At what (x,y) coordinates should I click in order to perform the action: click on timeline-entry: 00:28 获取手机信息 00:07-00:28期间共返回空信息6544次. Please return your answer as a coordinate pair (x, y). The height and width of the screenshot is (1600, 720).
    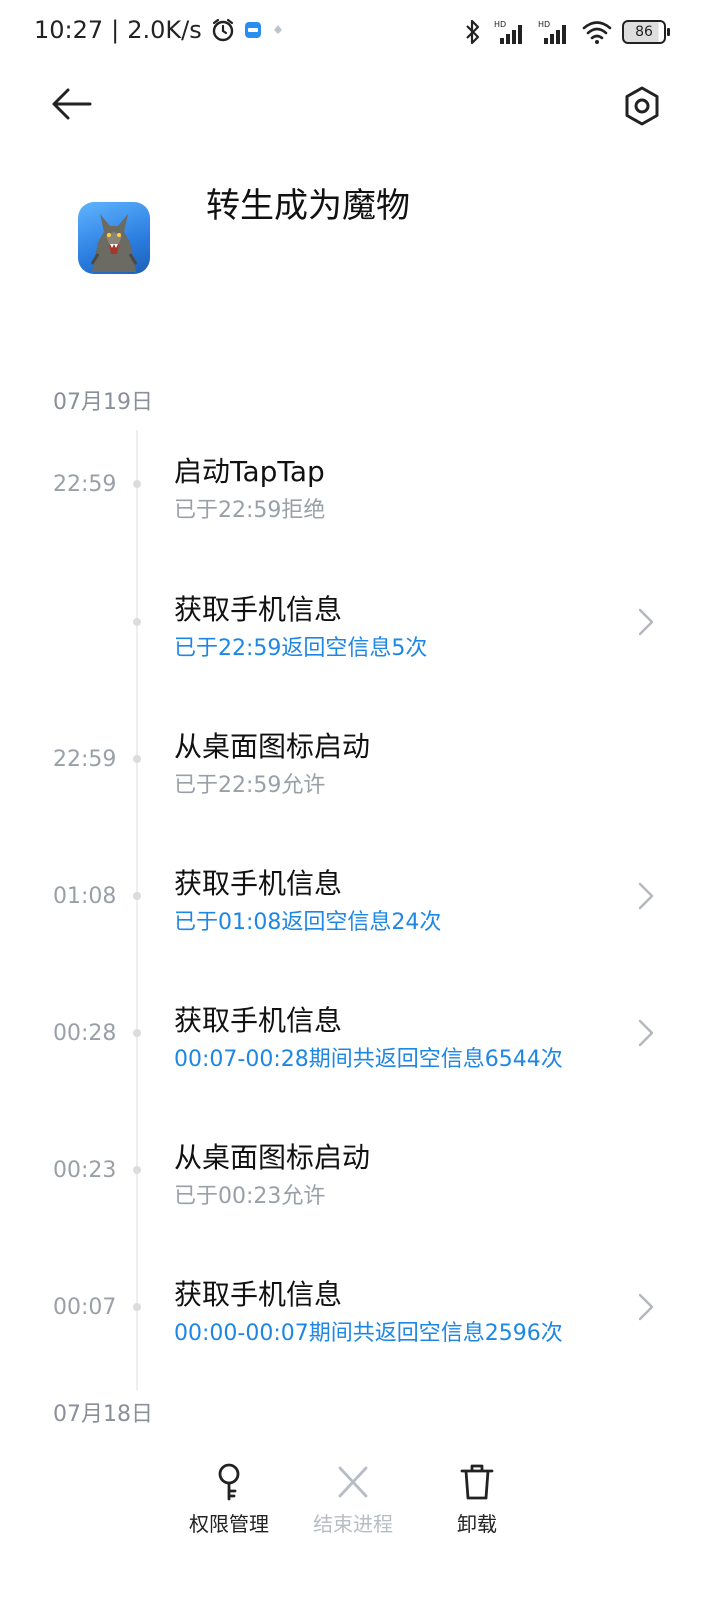
    Looking at the image, I should click on (360, 1050).